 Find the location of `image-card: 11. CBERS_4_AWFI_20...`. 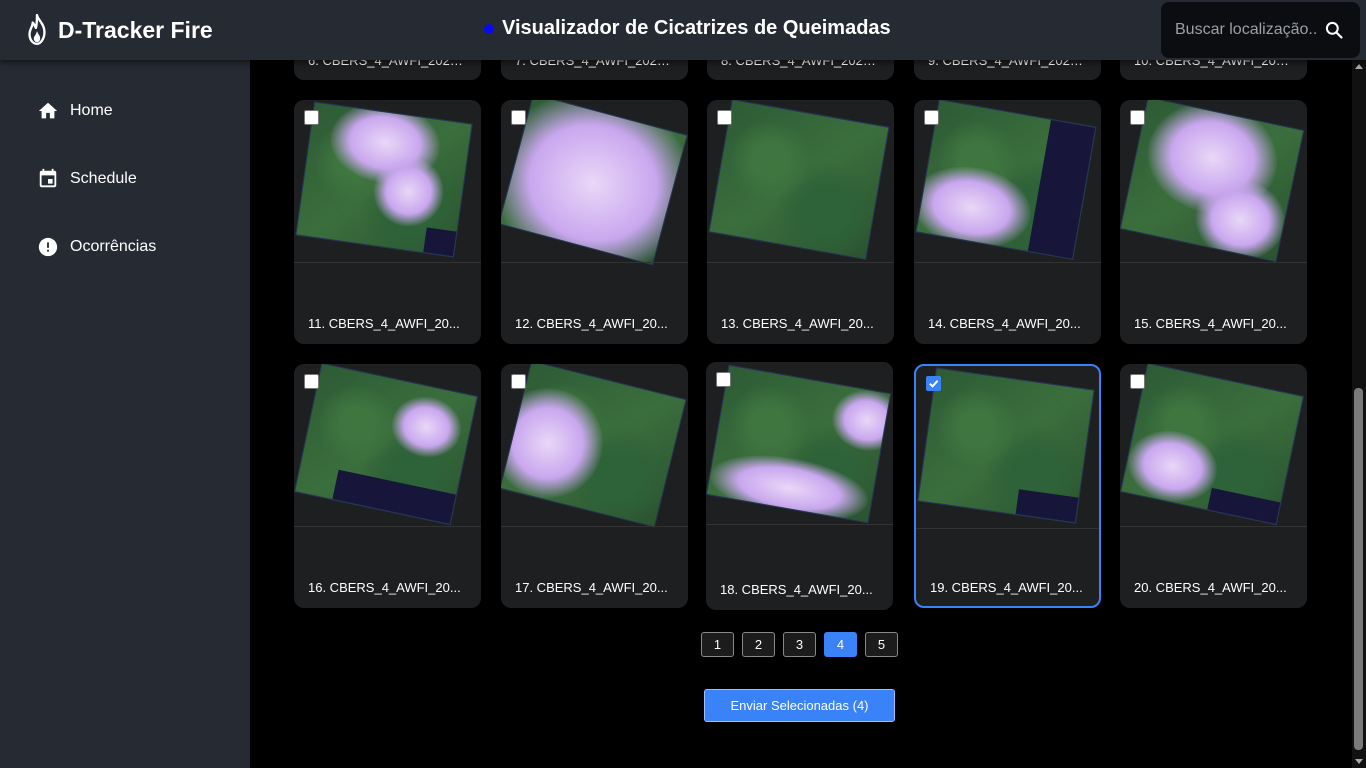

image-card: 11. CBERS_4_AWFI_20... is located at coordinates (387, 222).